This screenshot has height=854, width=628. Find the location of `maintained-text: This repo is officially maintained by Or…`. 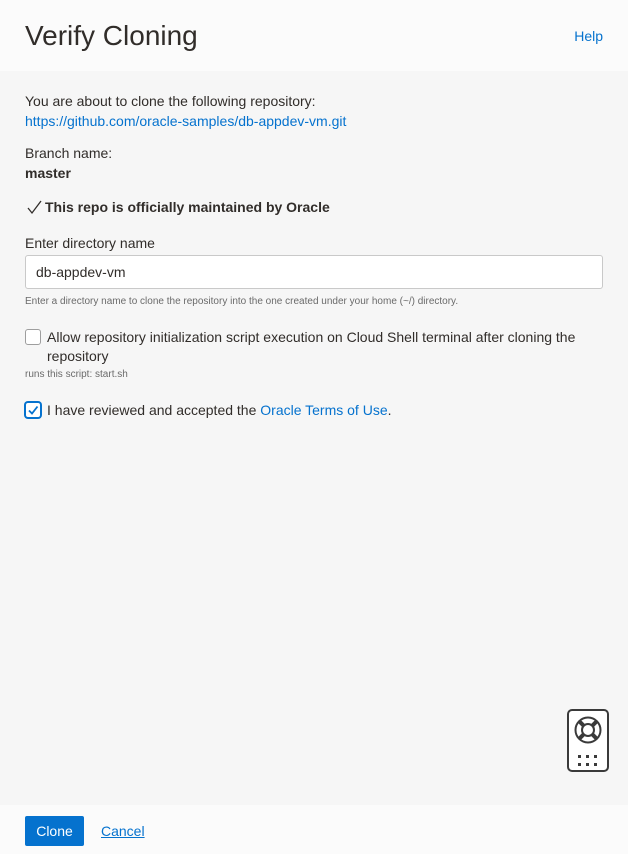

maintained-text: This repo is officially maintained by Or… is located at coordinates (187, 207).